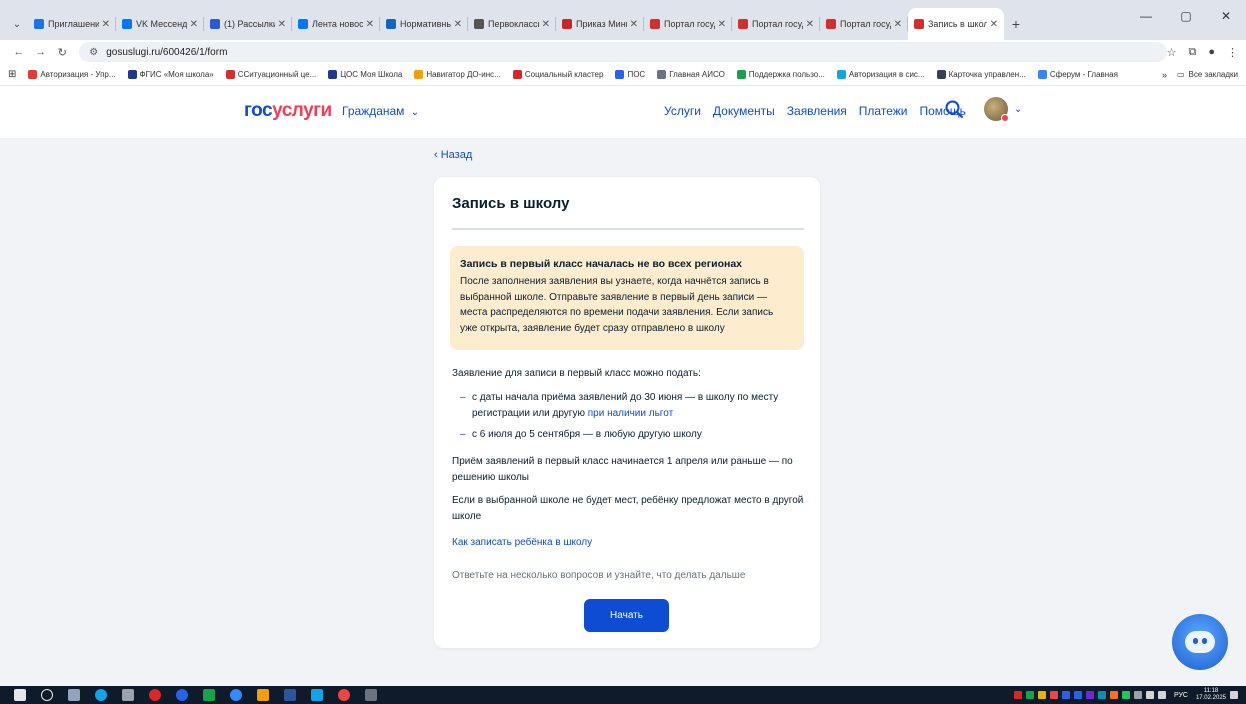 Image resolution: width=1246 pixels, height=704 pixels. I want to click on assistant-robot-icon, so click(1200, 642).